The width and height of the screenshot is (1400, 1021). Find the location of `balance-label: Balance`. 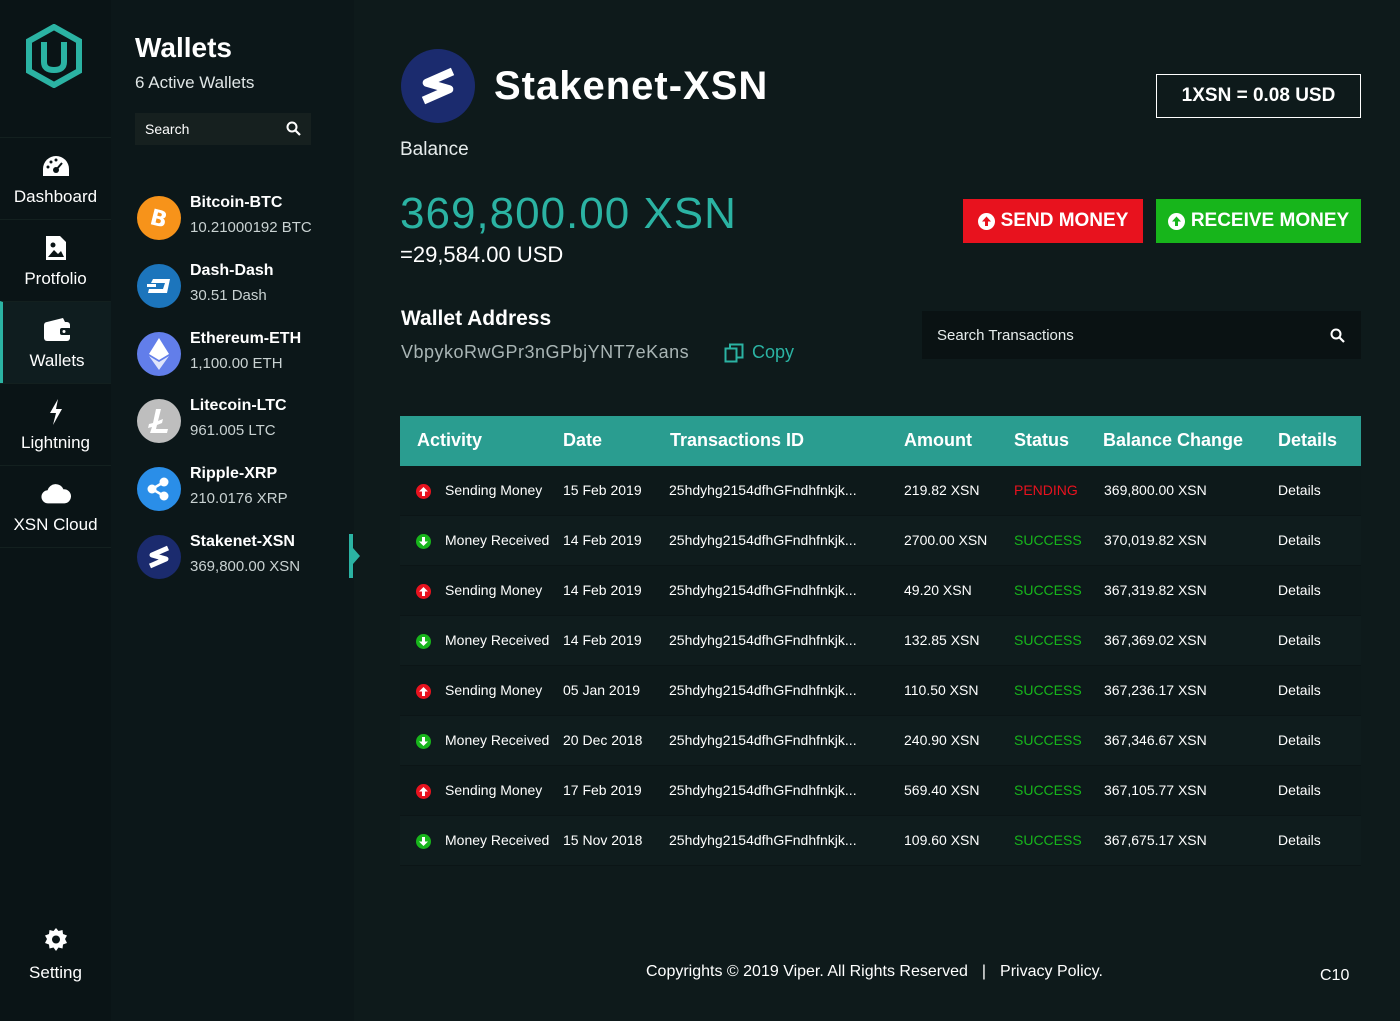

balance-label: Balance is located at coordinates (434, 149).